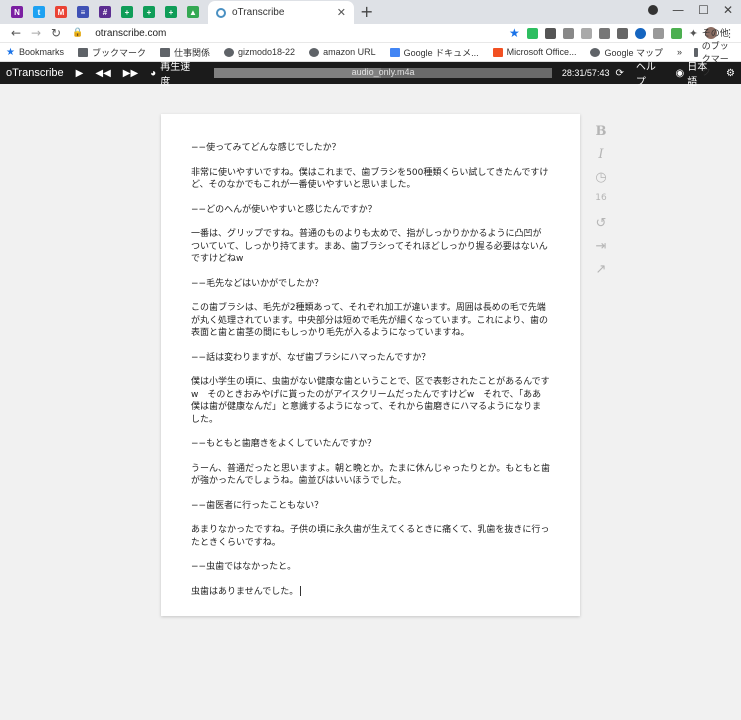  I want to click on other-bookmarks-folder-icon, so click(696, 52).